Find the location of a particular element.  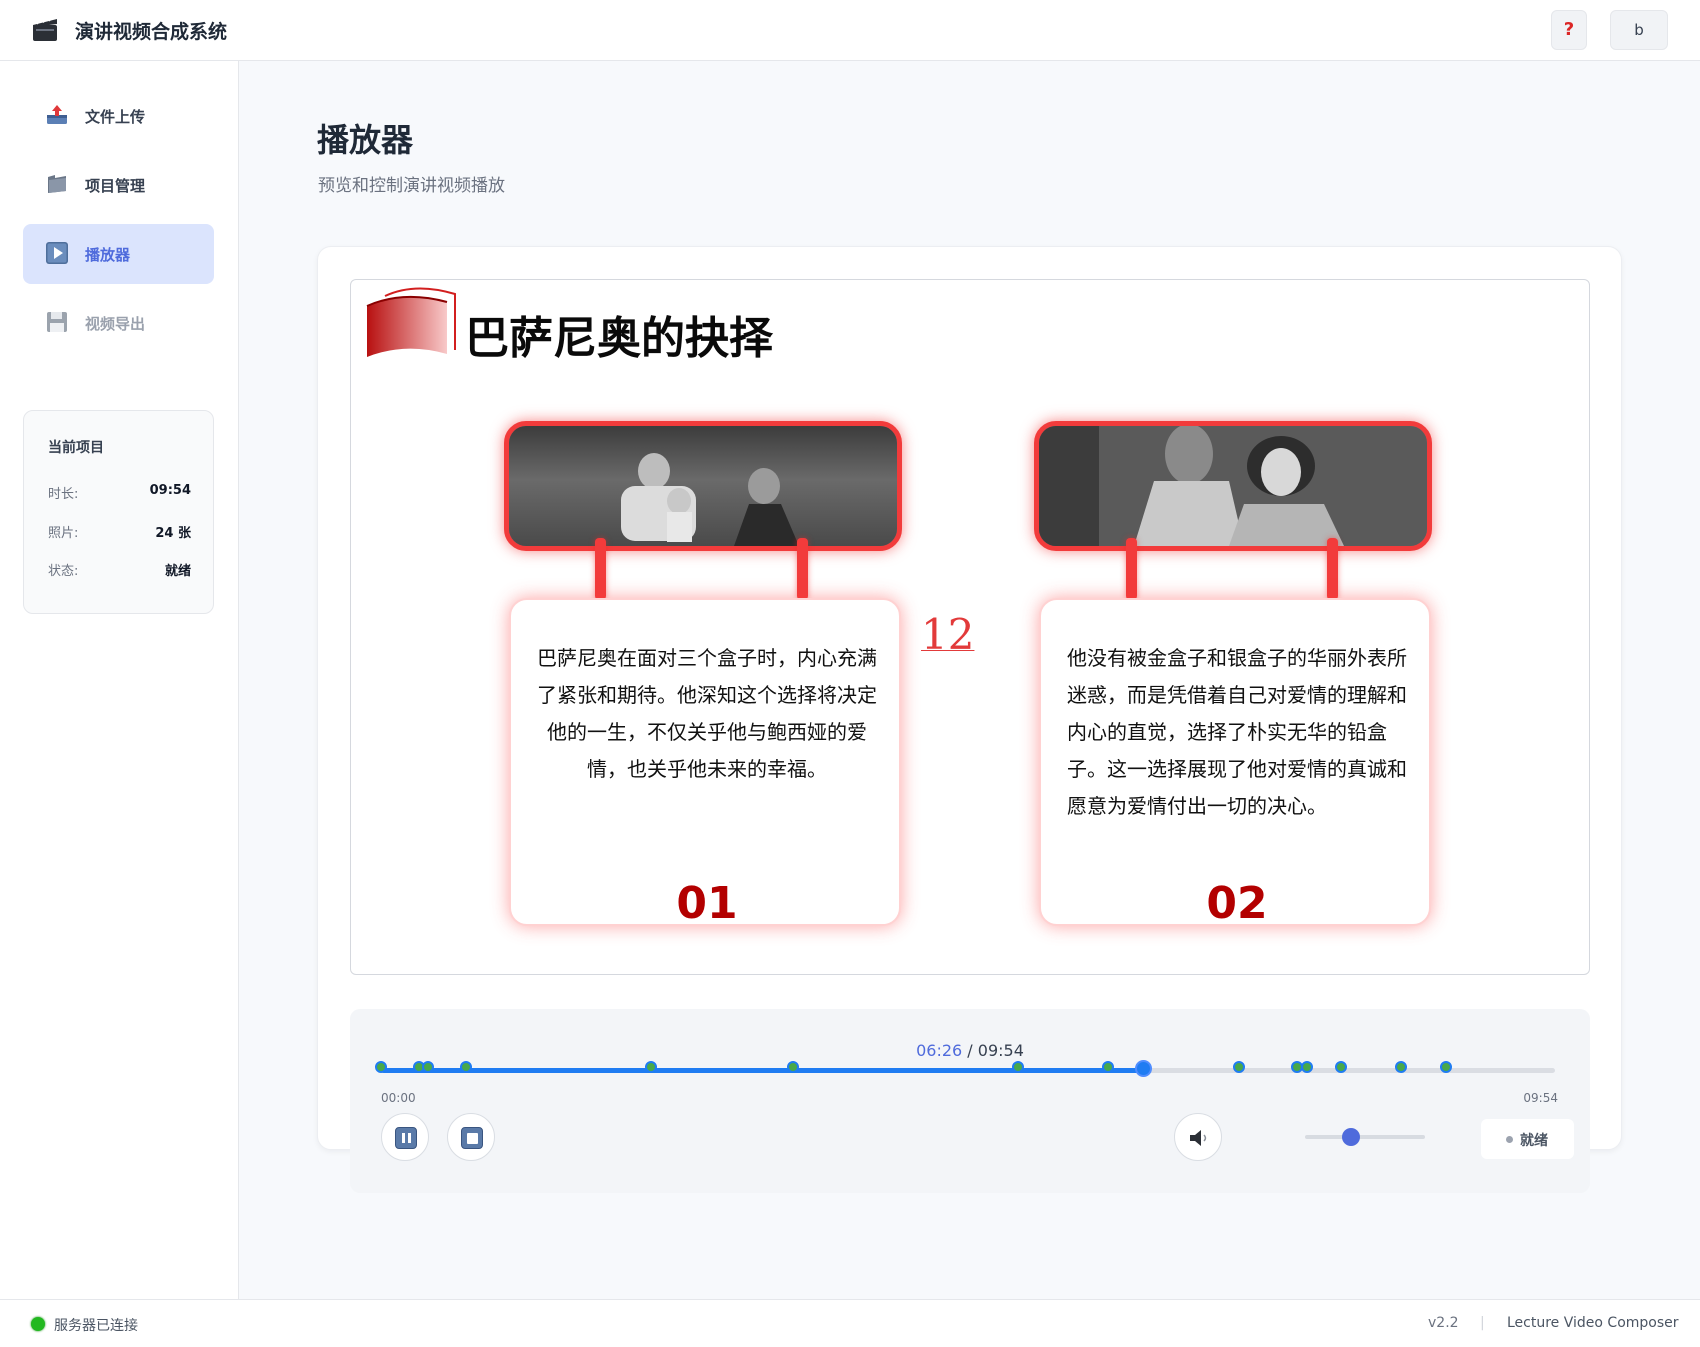

project-duration-label: 时长: is located at coordinates (63, 494).